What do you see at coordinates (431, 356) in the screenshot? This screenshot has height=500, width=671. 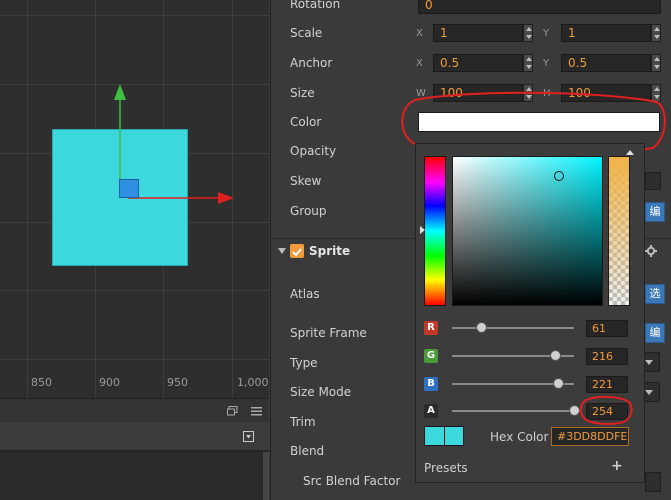 I see `channel-g-badge: G` at bounding box center [431, 356].